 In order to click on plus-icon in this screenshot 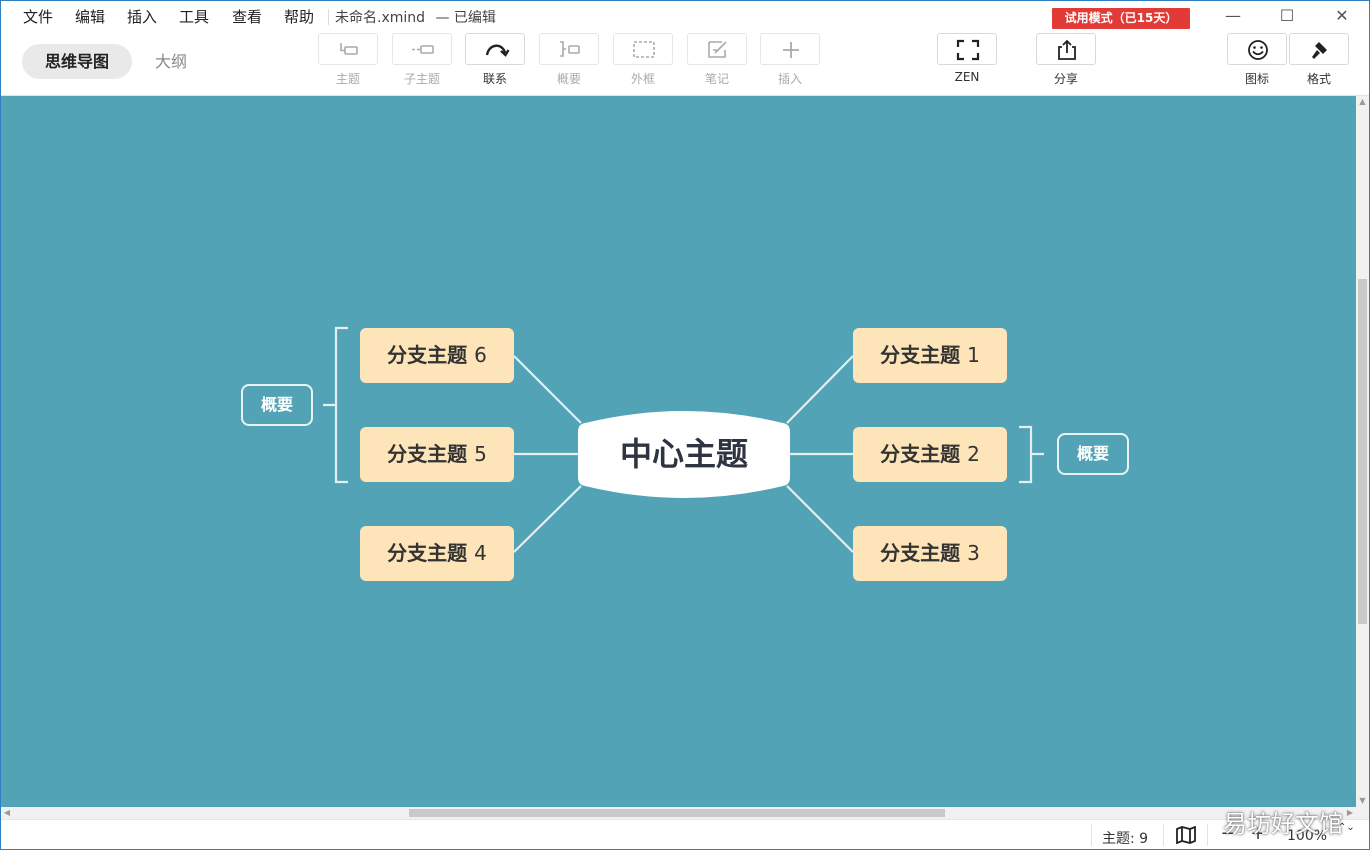, I will do `click(791, 50)`.